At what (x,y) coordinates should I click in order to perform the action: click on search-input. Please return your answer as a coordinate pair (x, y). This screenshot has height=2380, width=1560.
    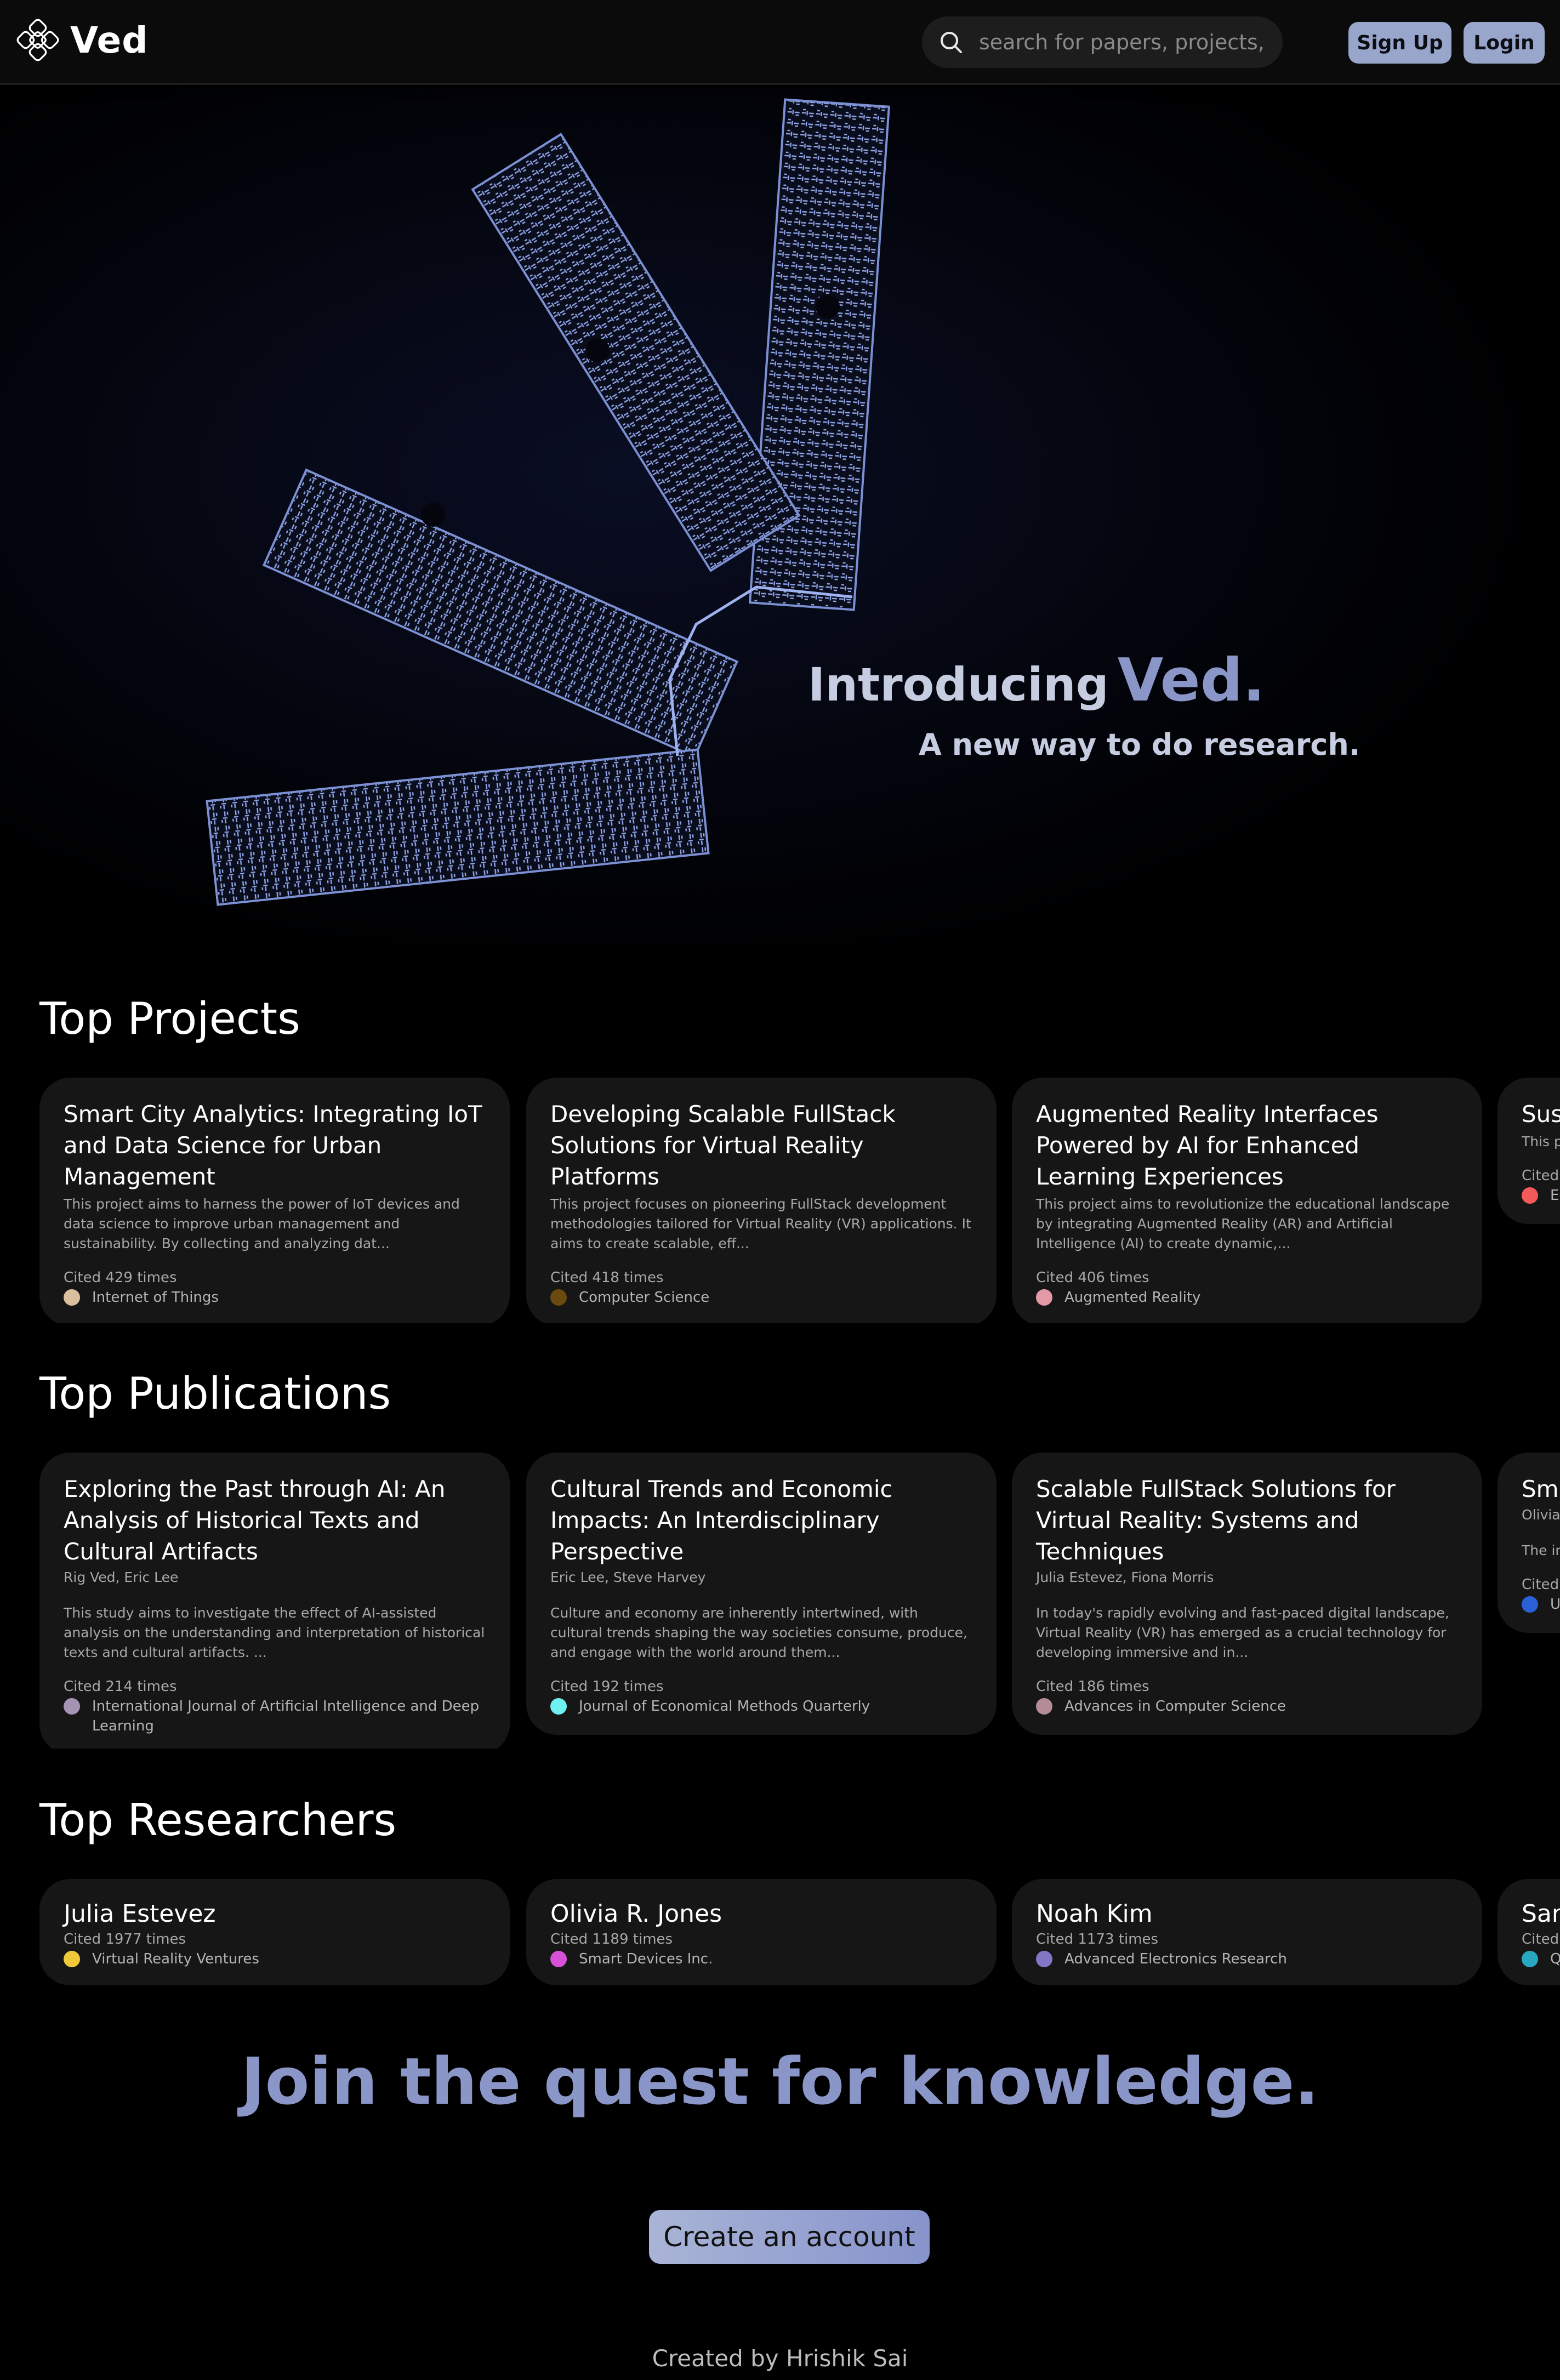
    Looking at the image, I should click on (1121, 42).